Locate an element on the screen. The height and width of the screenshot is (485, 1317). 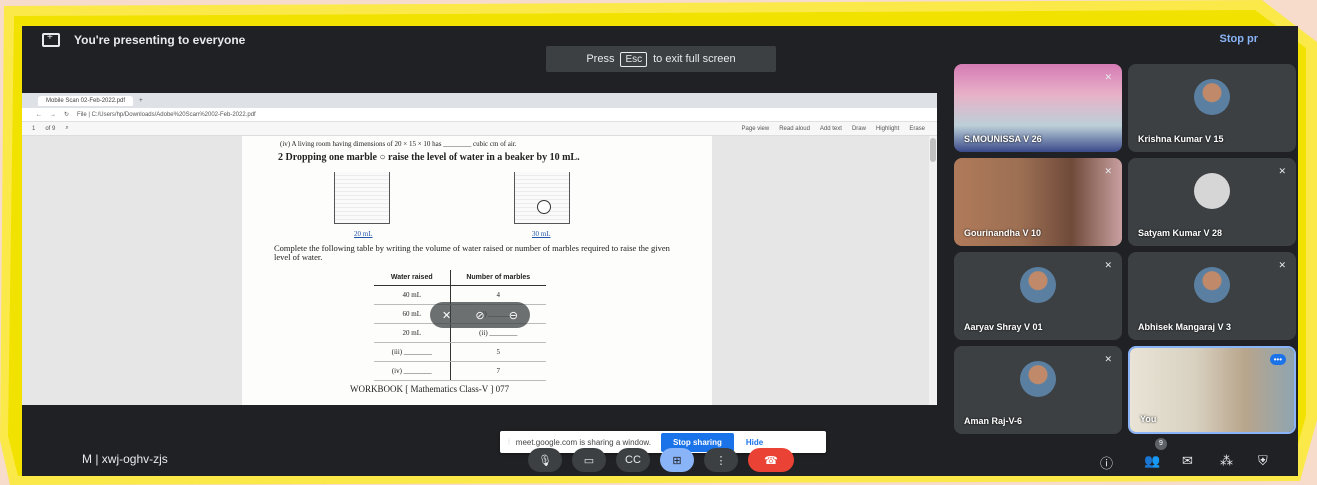
fullscreen-toast: Press Esc to exit full screen is located at coordinates (661, 59).